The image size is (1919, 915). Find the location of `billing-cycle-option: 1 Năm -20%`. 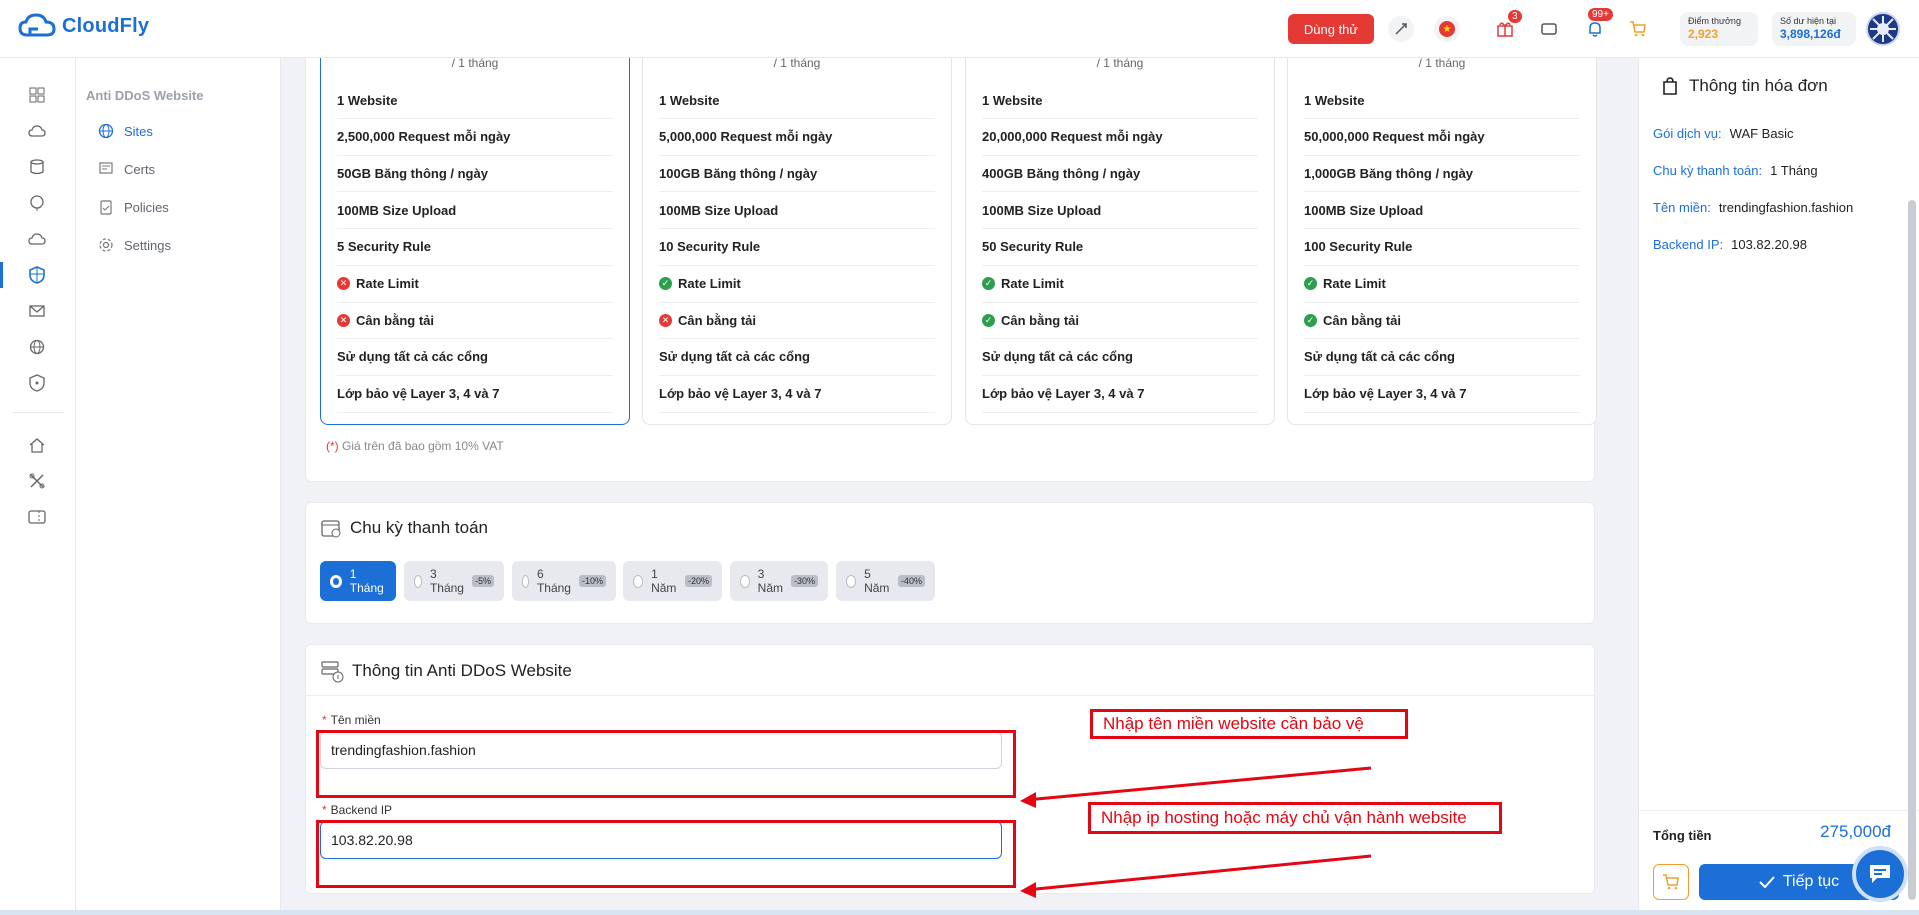

billing-cycle-option: 1 Năm -20% is located at coordinates (672, 581).